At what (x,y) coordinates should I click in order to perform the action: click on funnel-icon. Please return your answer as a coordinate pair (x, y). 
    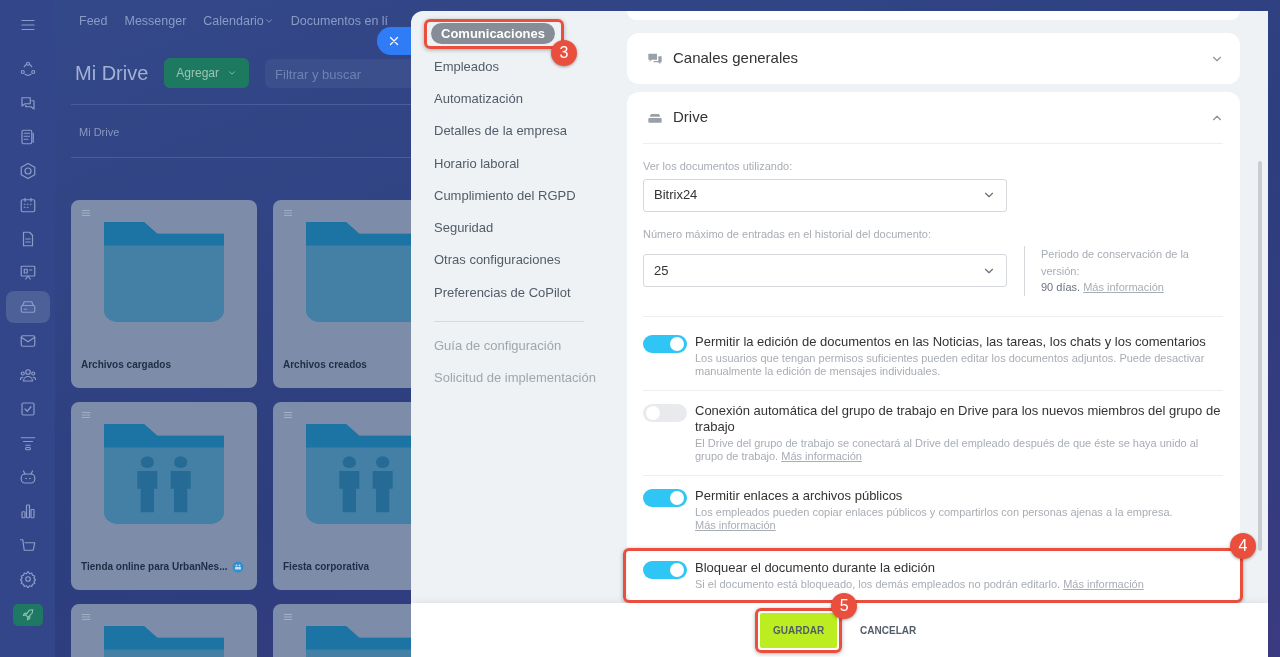
    Looking at the image, I should click on (27, 443).